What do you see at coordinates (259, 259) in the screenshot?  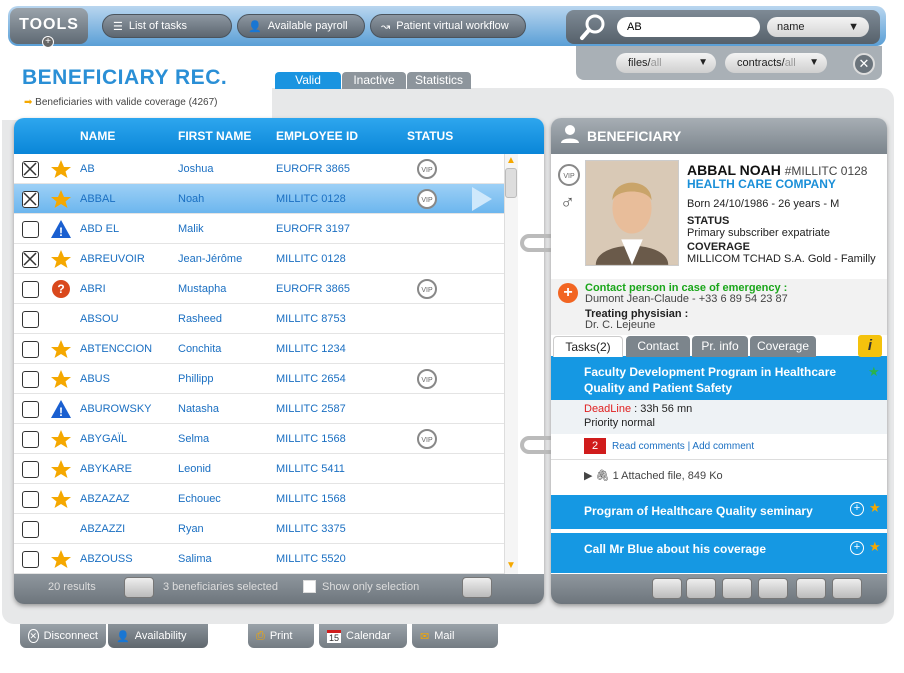 I see `table-row: ABREUVOIR Jean-Jérôme MILLITC 0128` at bounding box center [259, 259].